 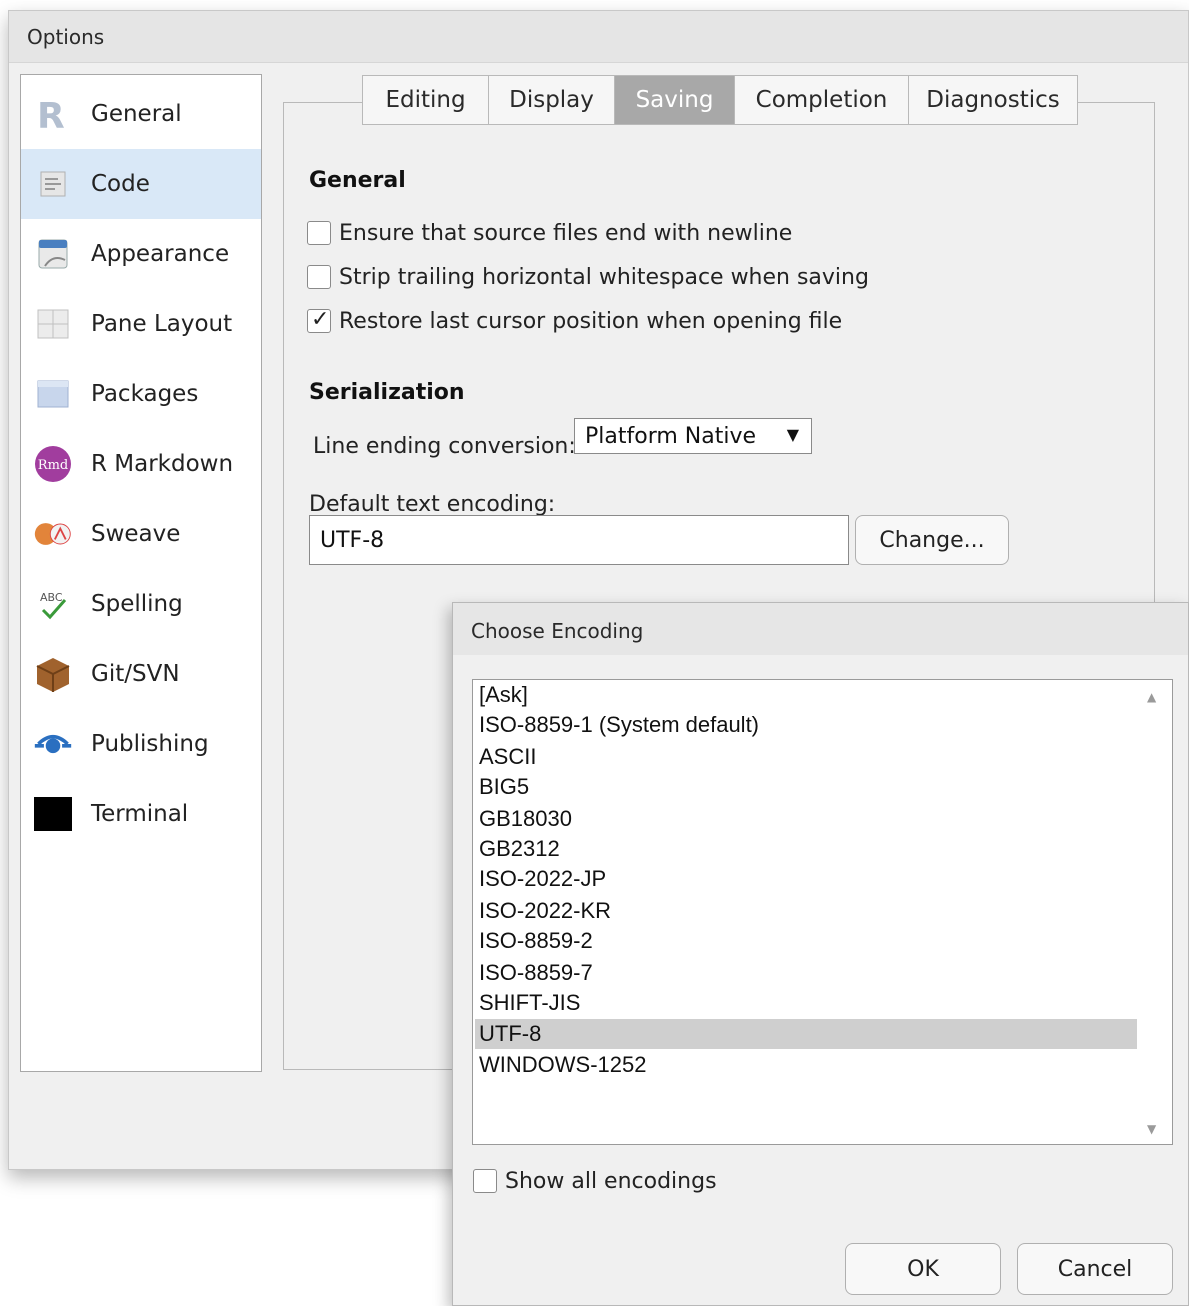 I want to click on tab-editing: Editing, so click(x=425, y=100).